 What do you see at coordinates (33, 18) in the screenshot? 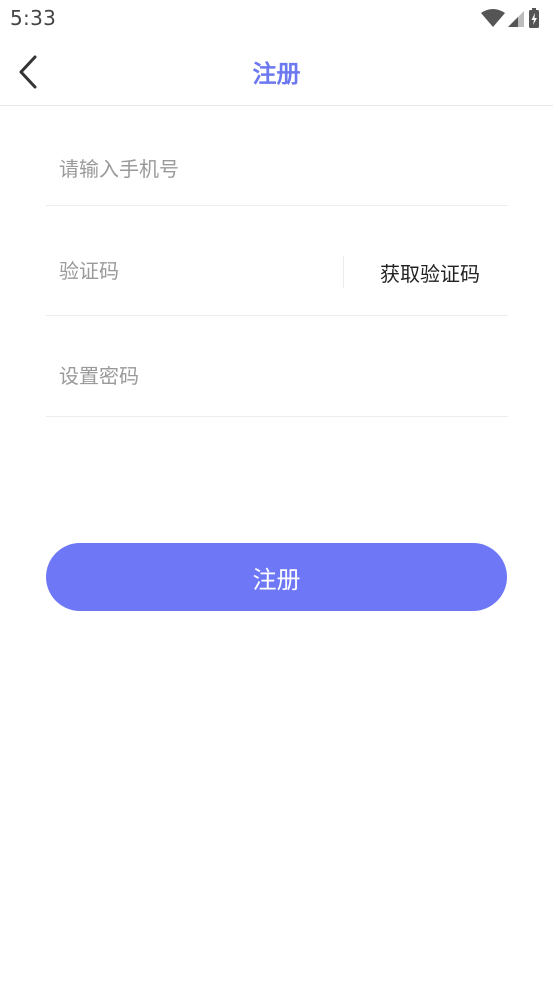
I see `status-time: 5:33` at bounding box center [33, 18].